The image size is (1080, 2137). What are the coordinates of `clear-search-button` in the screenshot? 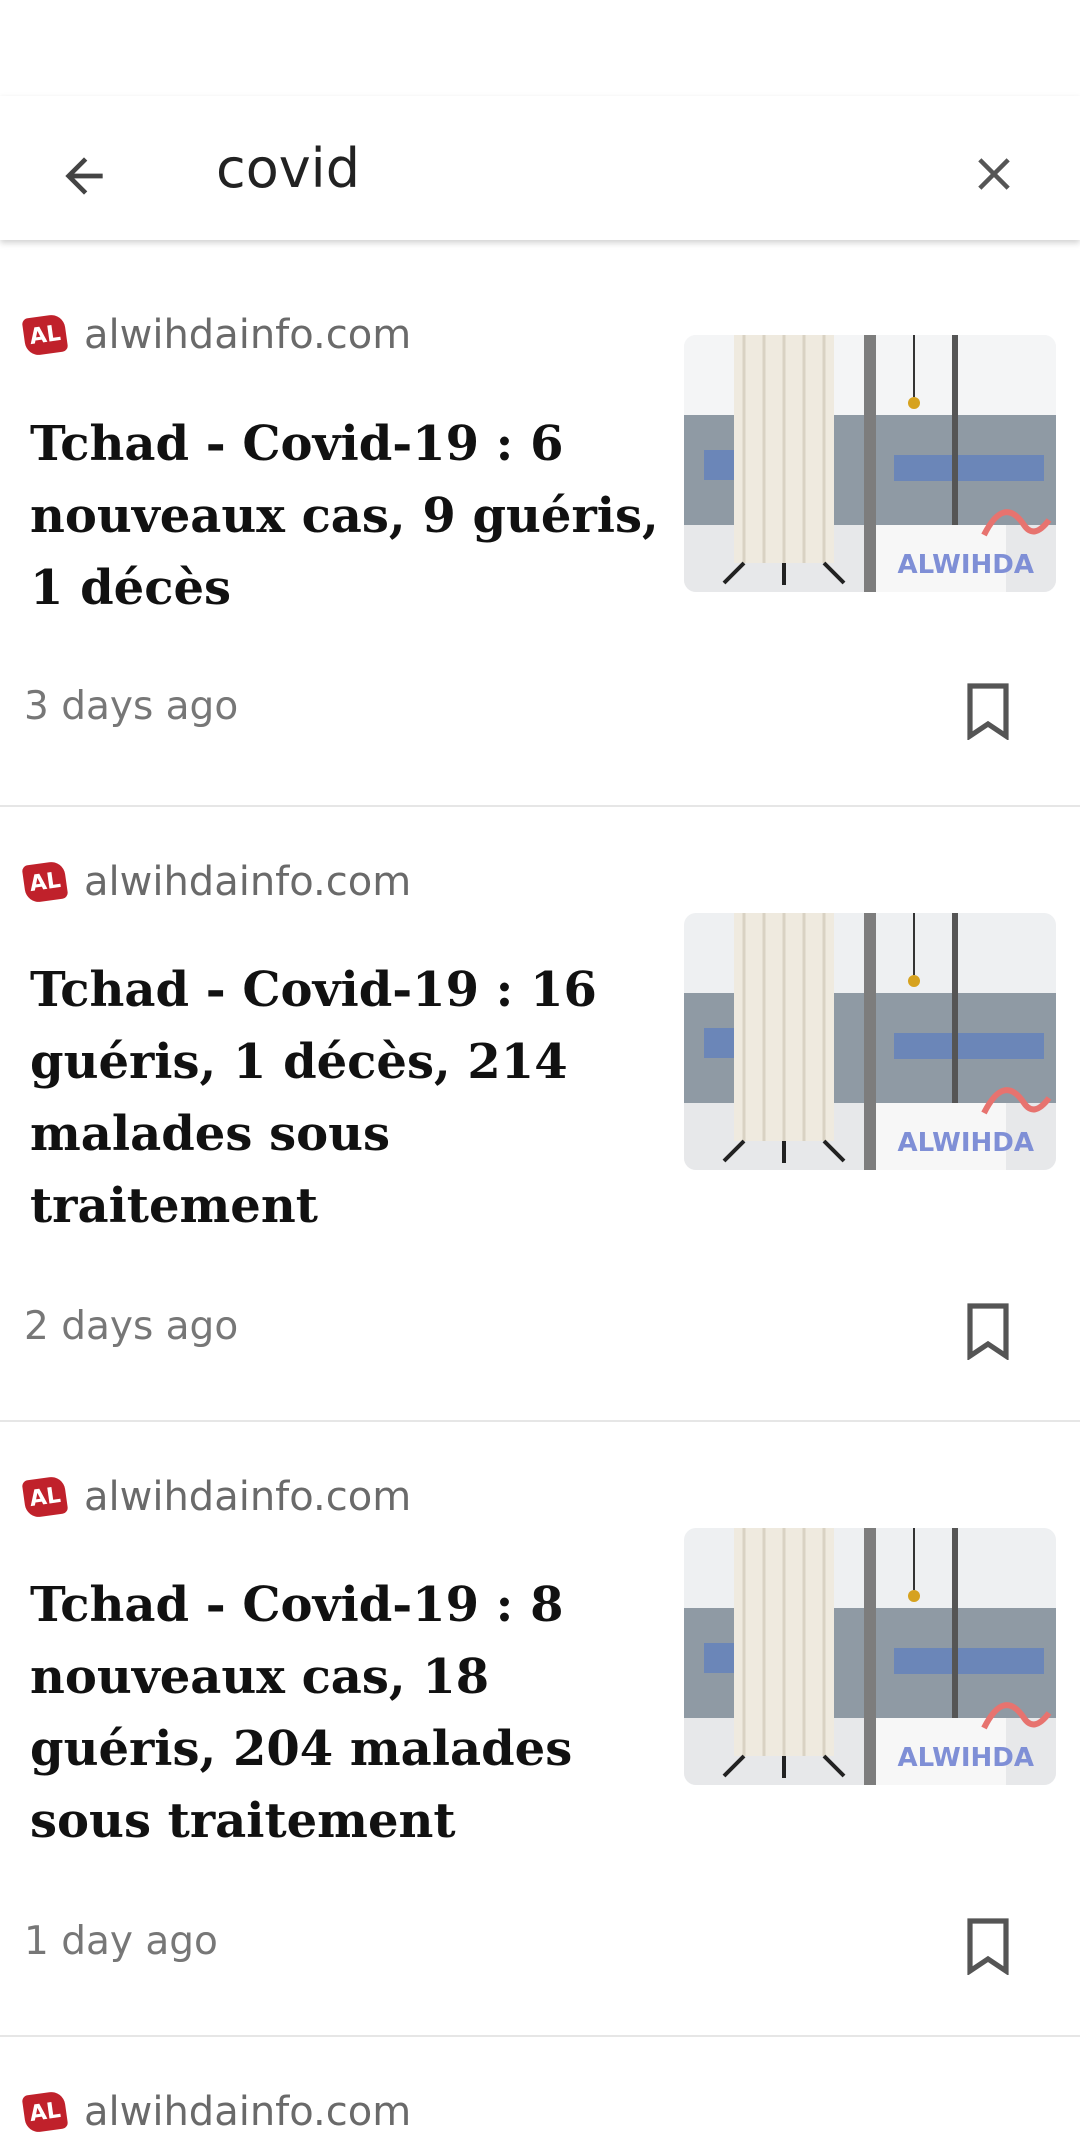 It's located at (994, 174).